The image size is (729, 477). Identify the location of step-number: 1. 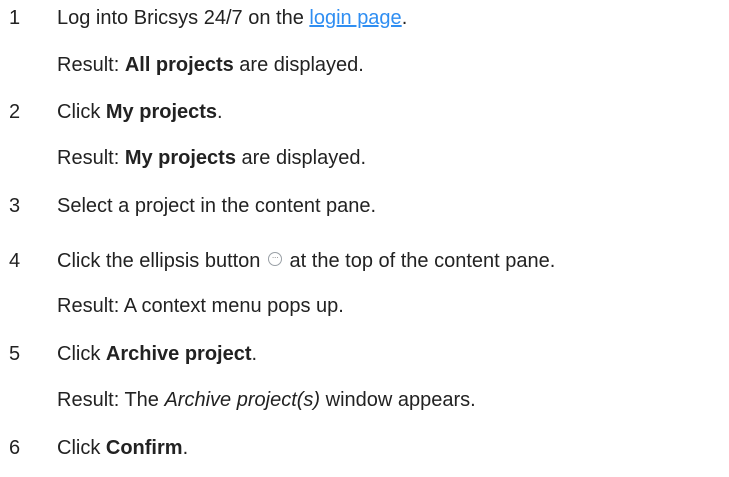
(15, 18).